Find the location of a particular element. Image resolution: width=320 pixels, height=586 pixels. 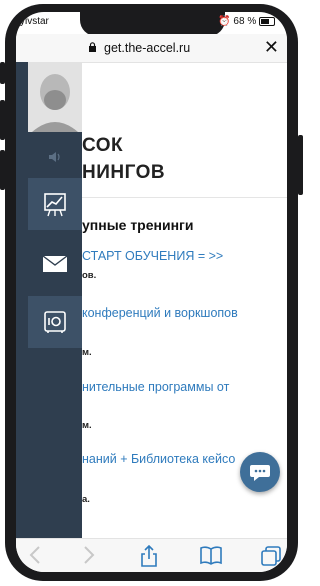

training-link-4: наний + Библиотека кейсо is located at coordinates (158, 459).